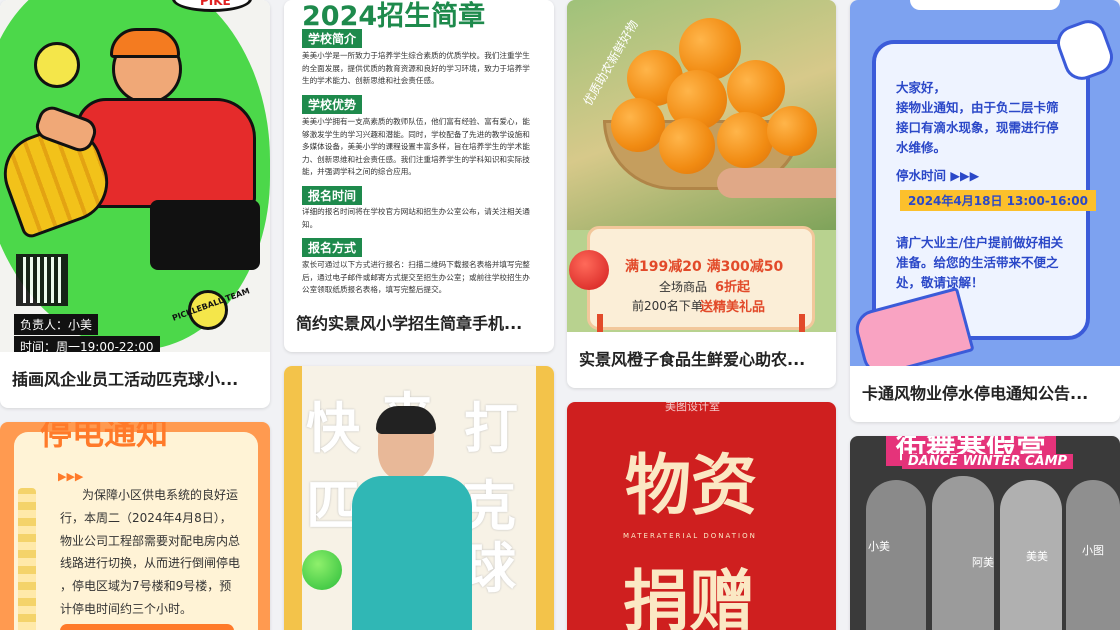 This screenshot has height=630, width=1120. Describe the element at coordinates (985, 5) in the screenshot. I see `header-strip` at that location.